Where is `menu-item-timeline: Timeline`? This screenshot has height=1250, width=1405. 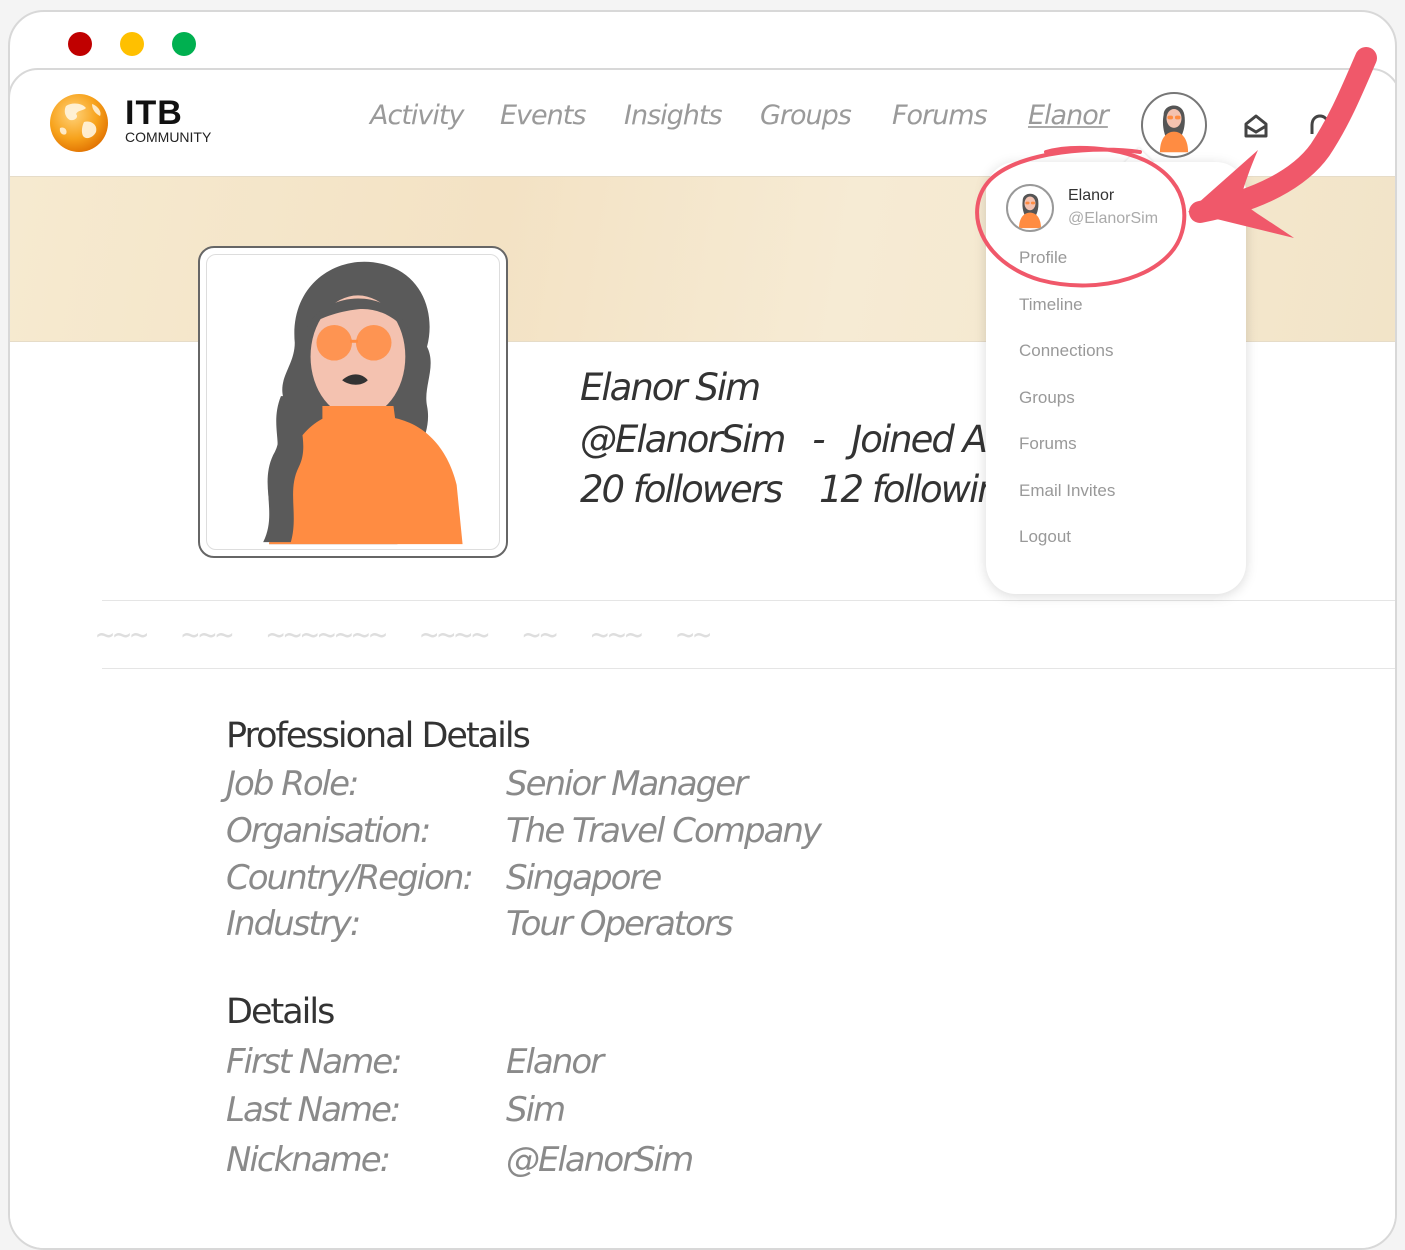 menu-item-timeline: Timeline is located at coordinates (1051, 305).